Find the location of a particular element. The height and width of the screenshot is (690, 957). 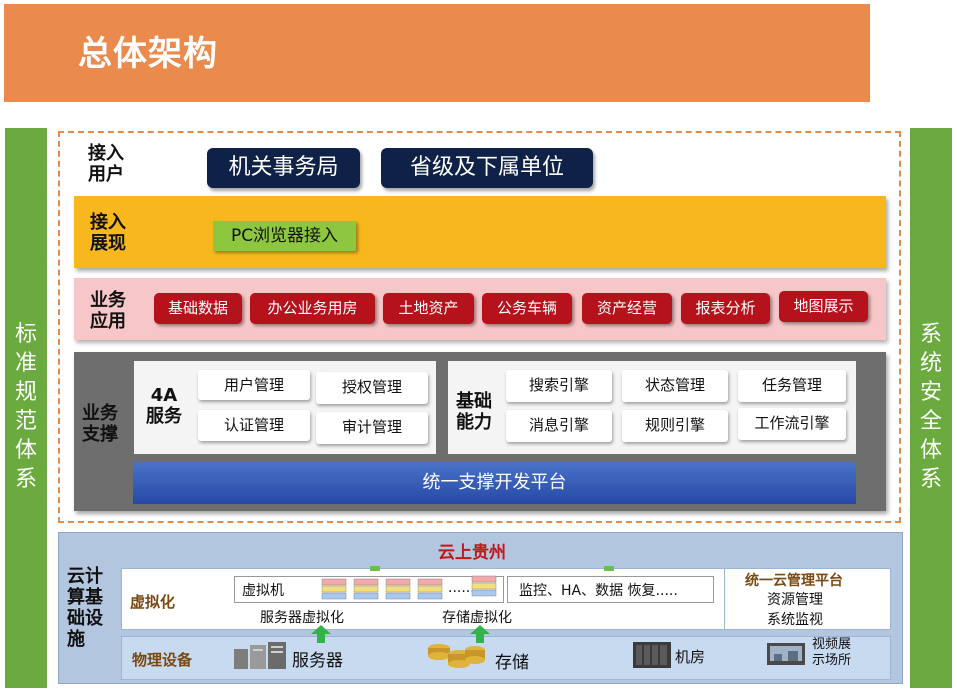

server-virtualization: 服务器虚拟化 is located at coordinates (302, 618).